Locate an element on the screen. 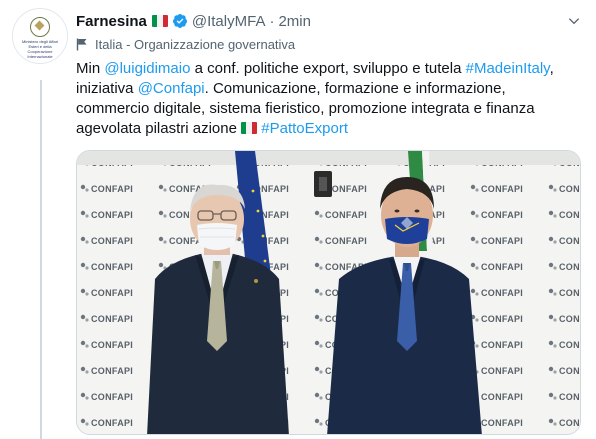  mention-luigidimaio: @luigidimaio is located at coordinates (147, 68).